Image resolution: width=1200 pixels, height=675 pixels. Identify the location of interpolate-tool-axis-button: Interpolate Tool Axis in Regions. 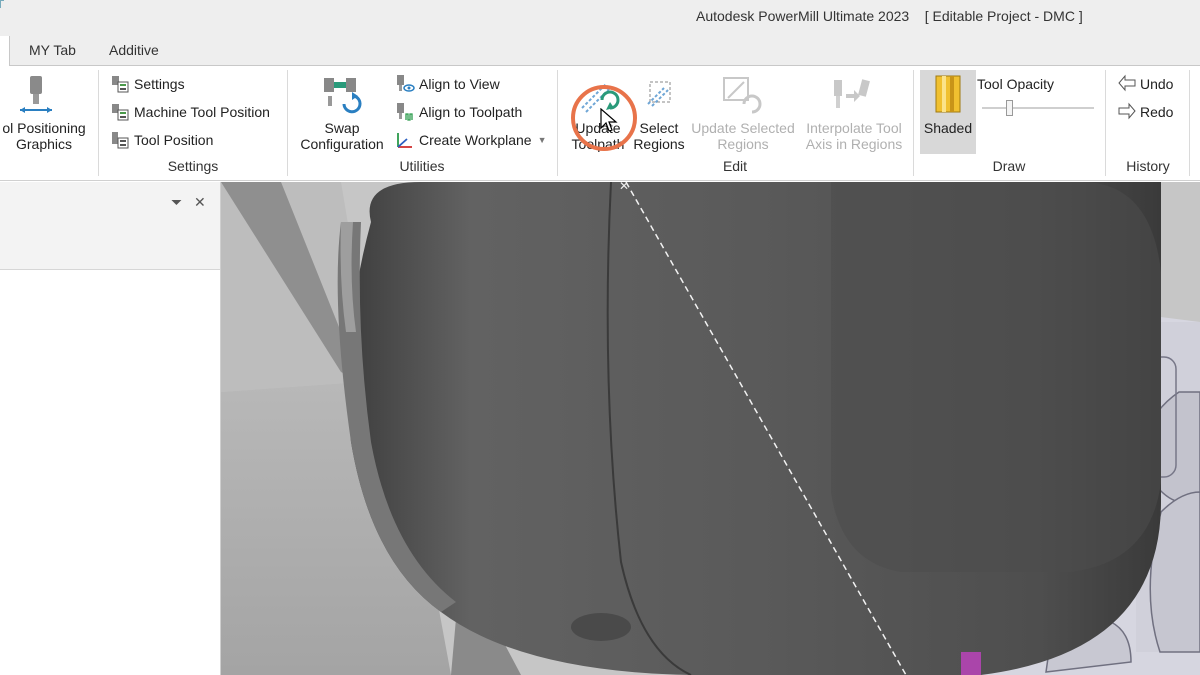
(854, 112).